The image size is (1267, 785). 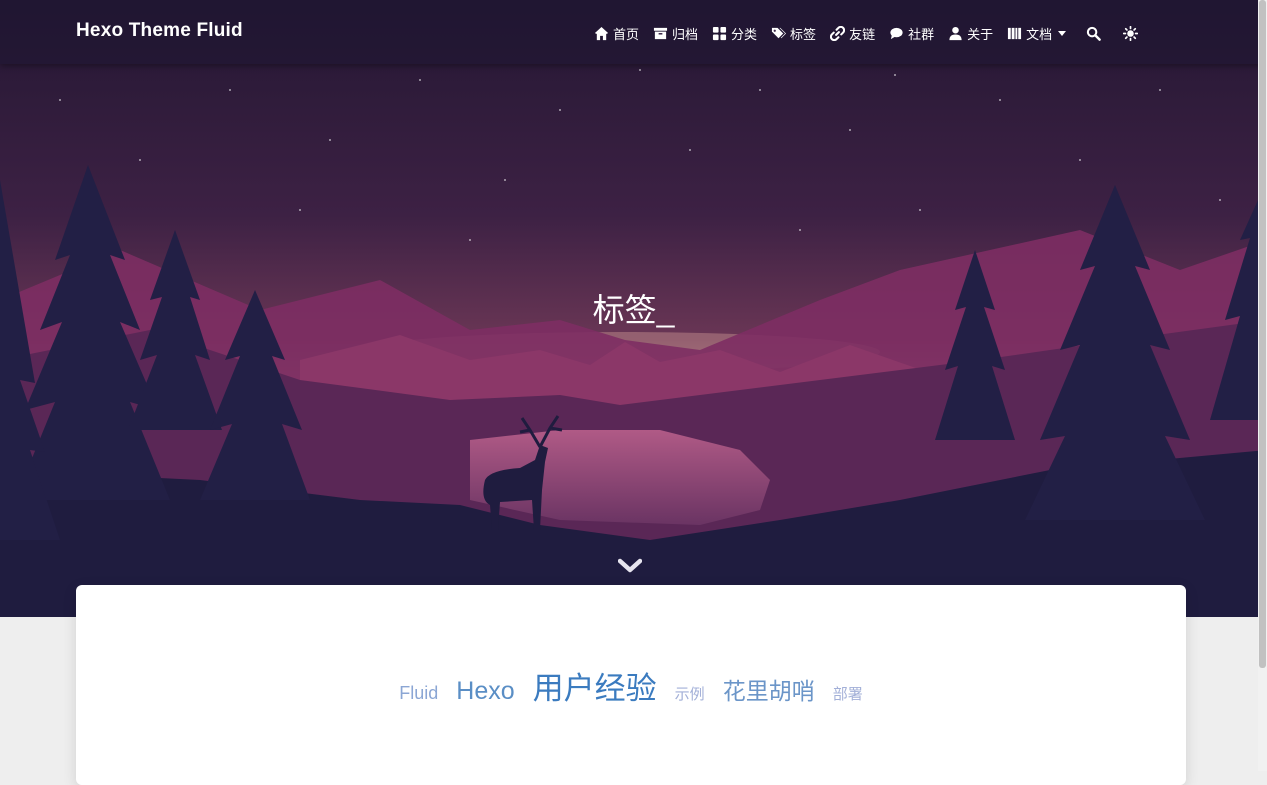 I want to click on tags-icon, so click(x=779, y=33).